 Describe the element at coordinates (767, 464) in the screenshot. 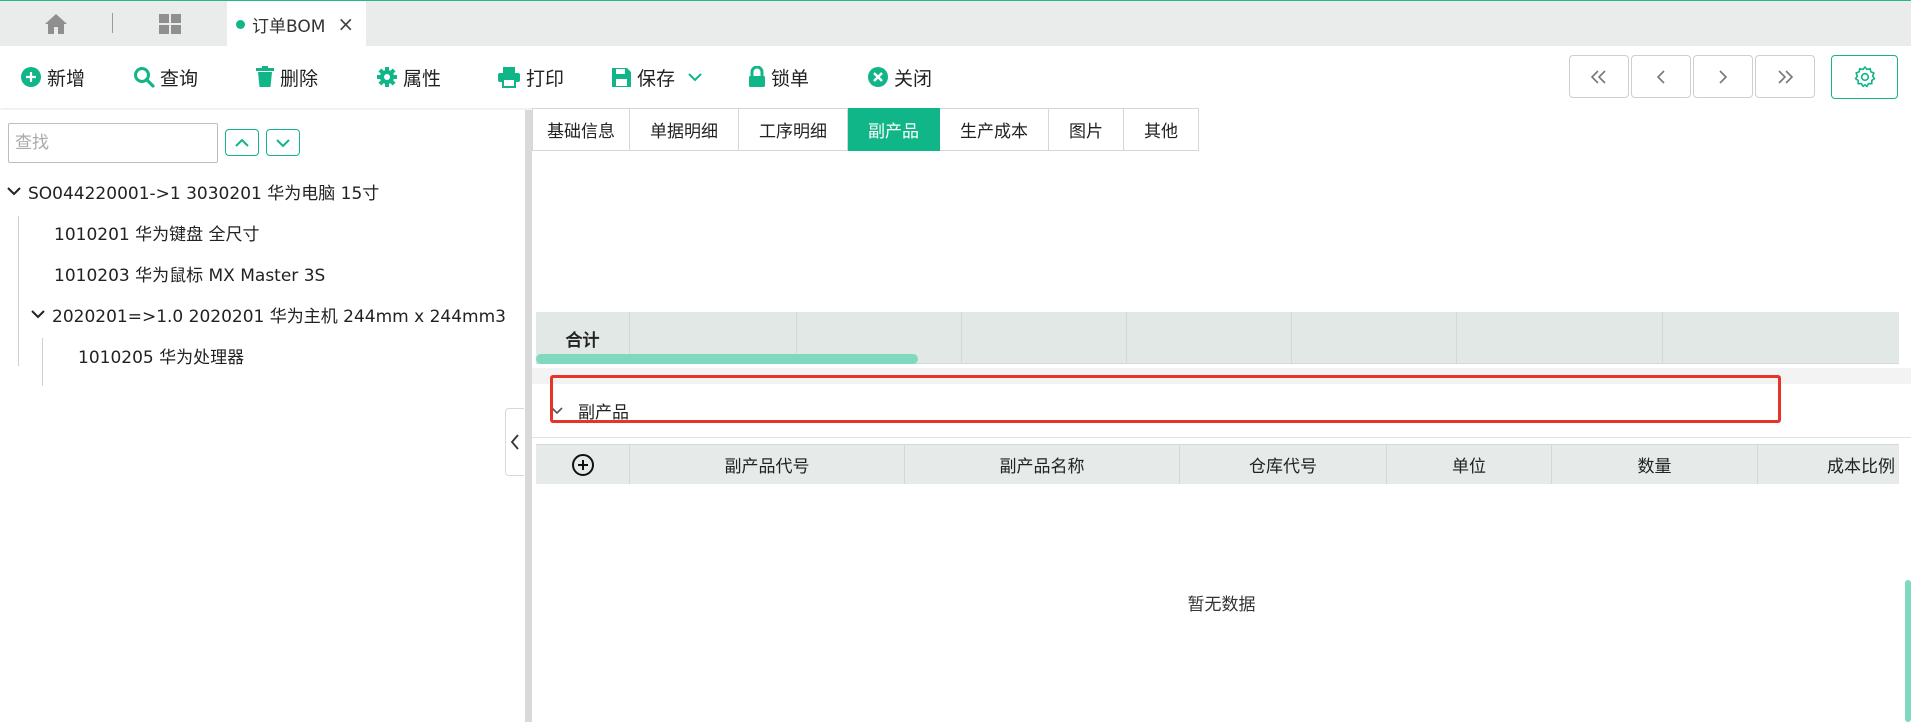

I see `column-header: 副产品代号` at that location.